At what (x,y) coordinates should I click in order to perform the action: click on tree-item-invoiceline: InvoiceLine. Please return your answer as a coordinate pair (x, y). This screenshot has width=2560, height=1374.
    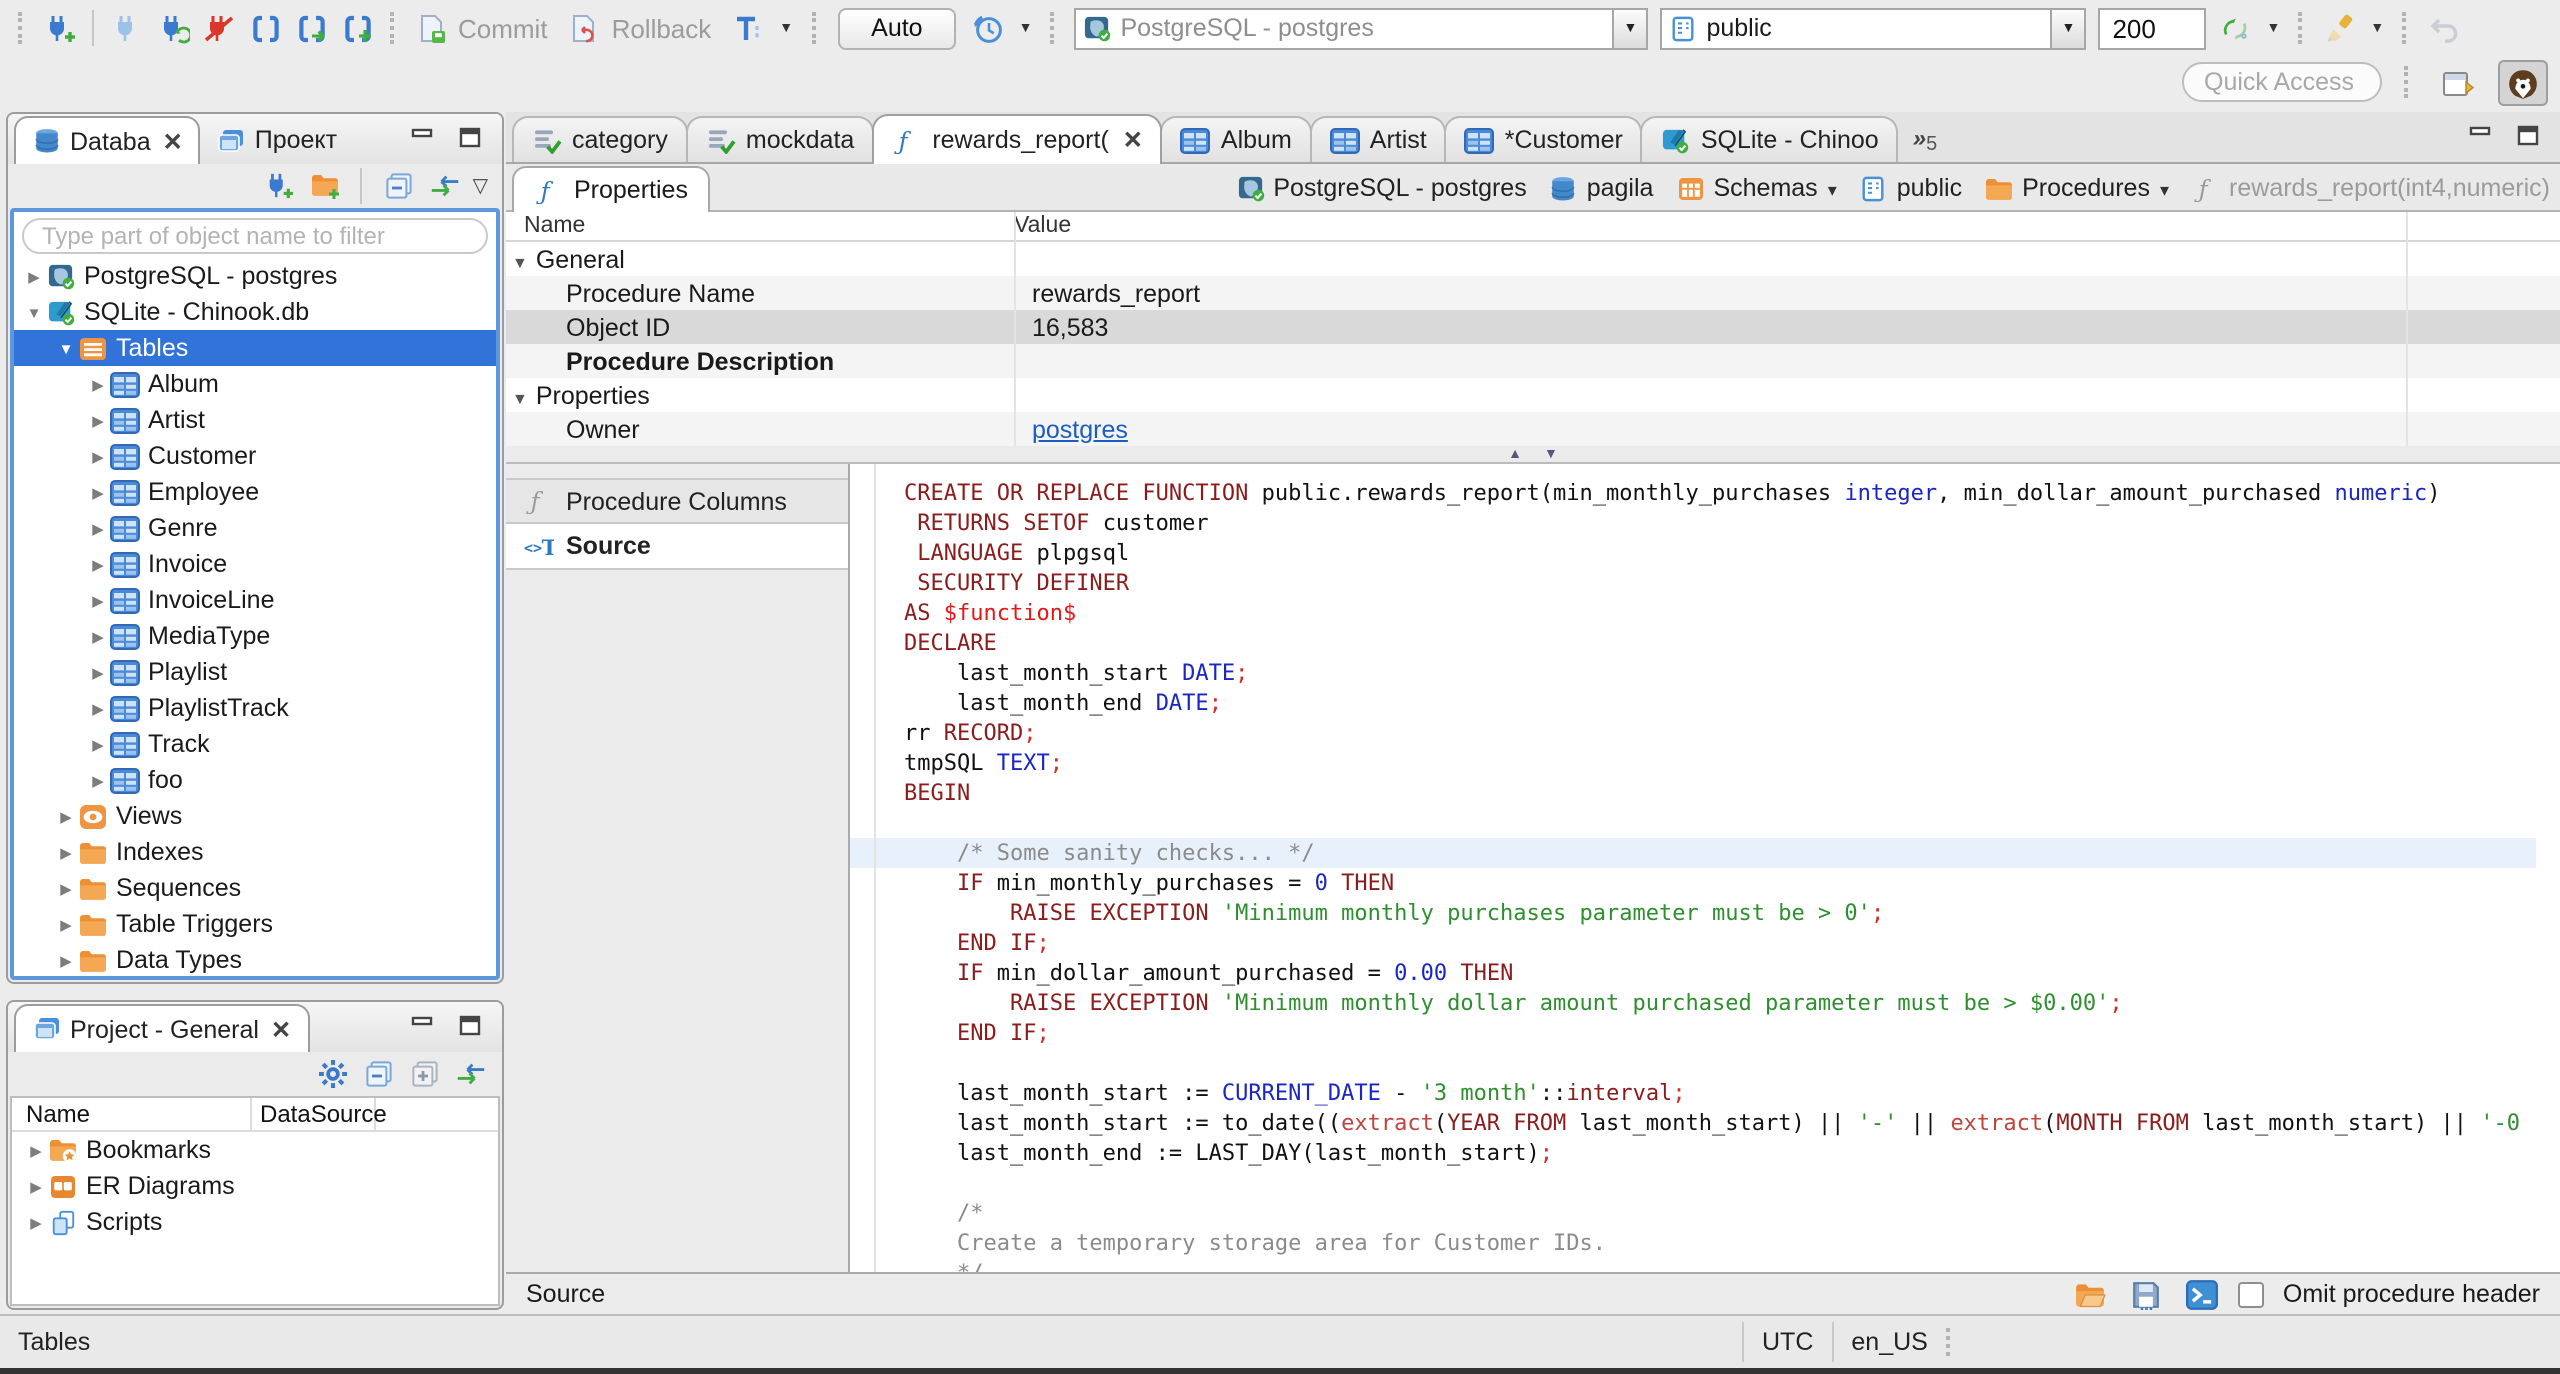
    Looking at the image, I should click on (255, 600).